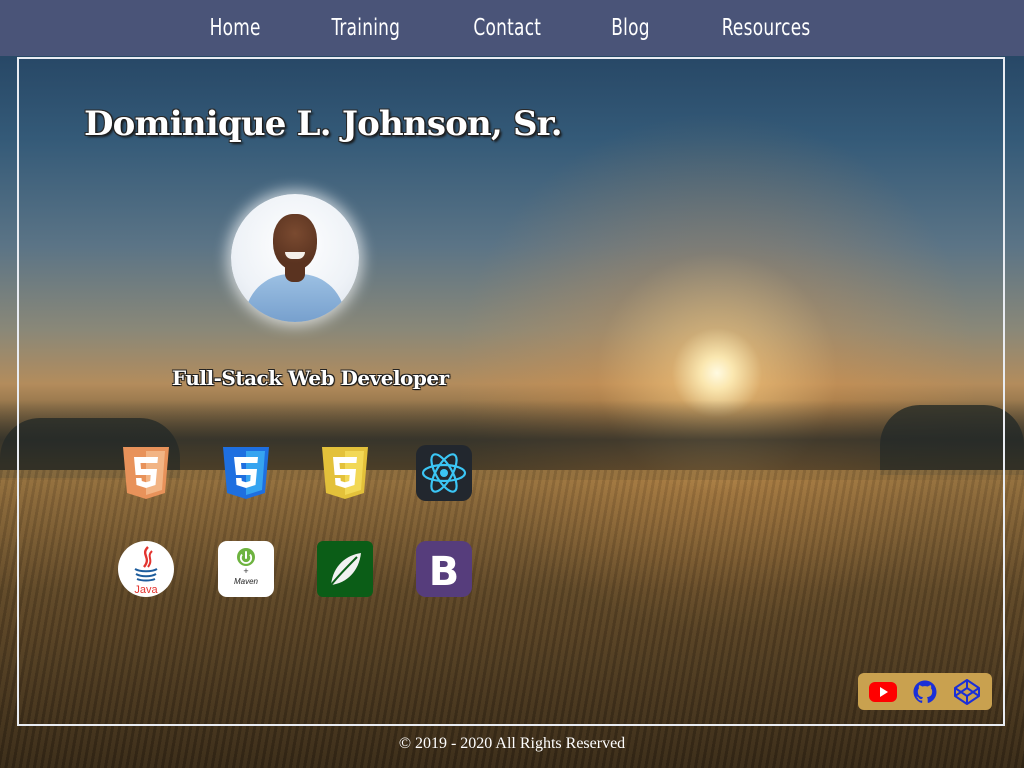 The height and width of the screenshot is (768, 1024). I want to click on svg-text: Maven, so click(246, 581).